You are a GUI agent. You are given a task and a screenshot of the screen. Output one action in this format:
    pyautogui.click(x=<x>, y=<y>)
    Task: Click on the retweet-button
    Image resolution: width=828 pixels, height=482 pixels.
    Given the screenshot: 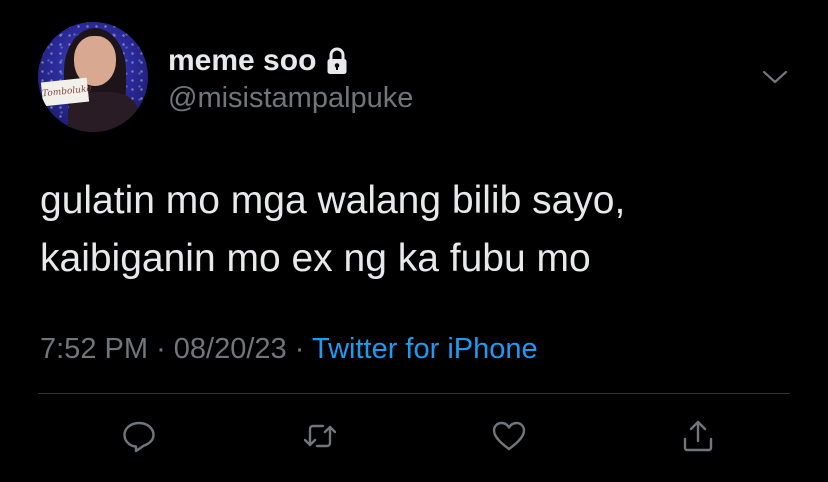 What is the action you would take?
    pyautogui.click(x=320, y=436)
    